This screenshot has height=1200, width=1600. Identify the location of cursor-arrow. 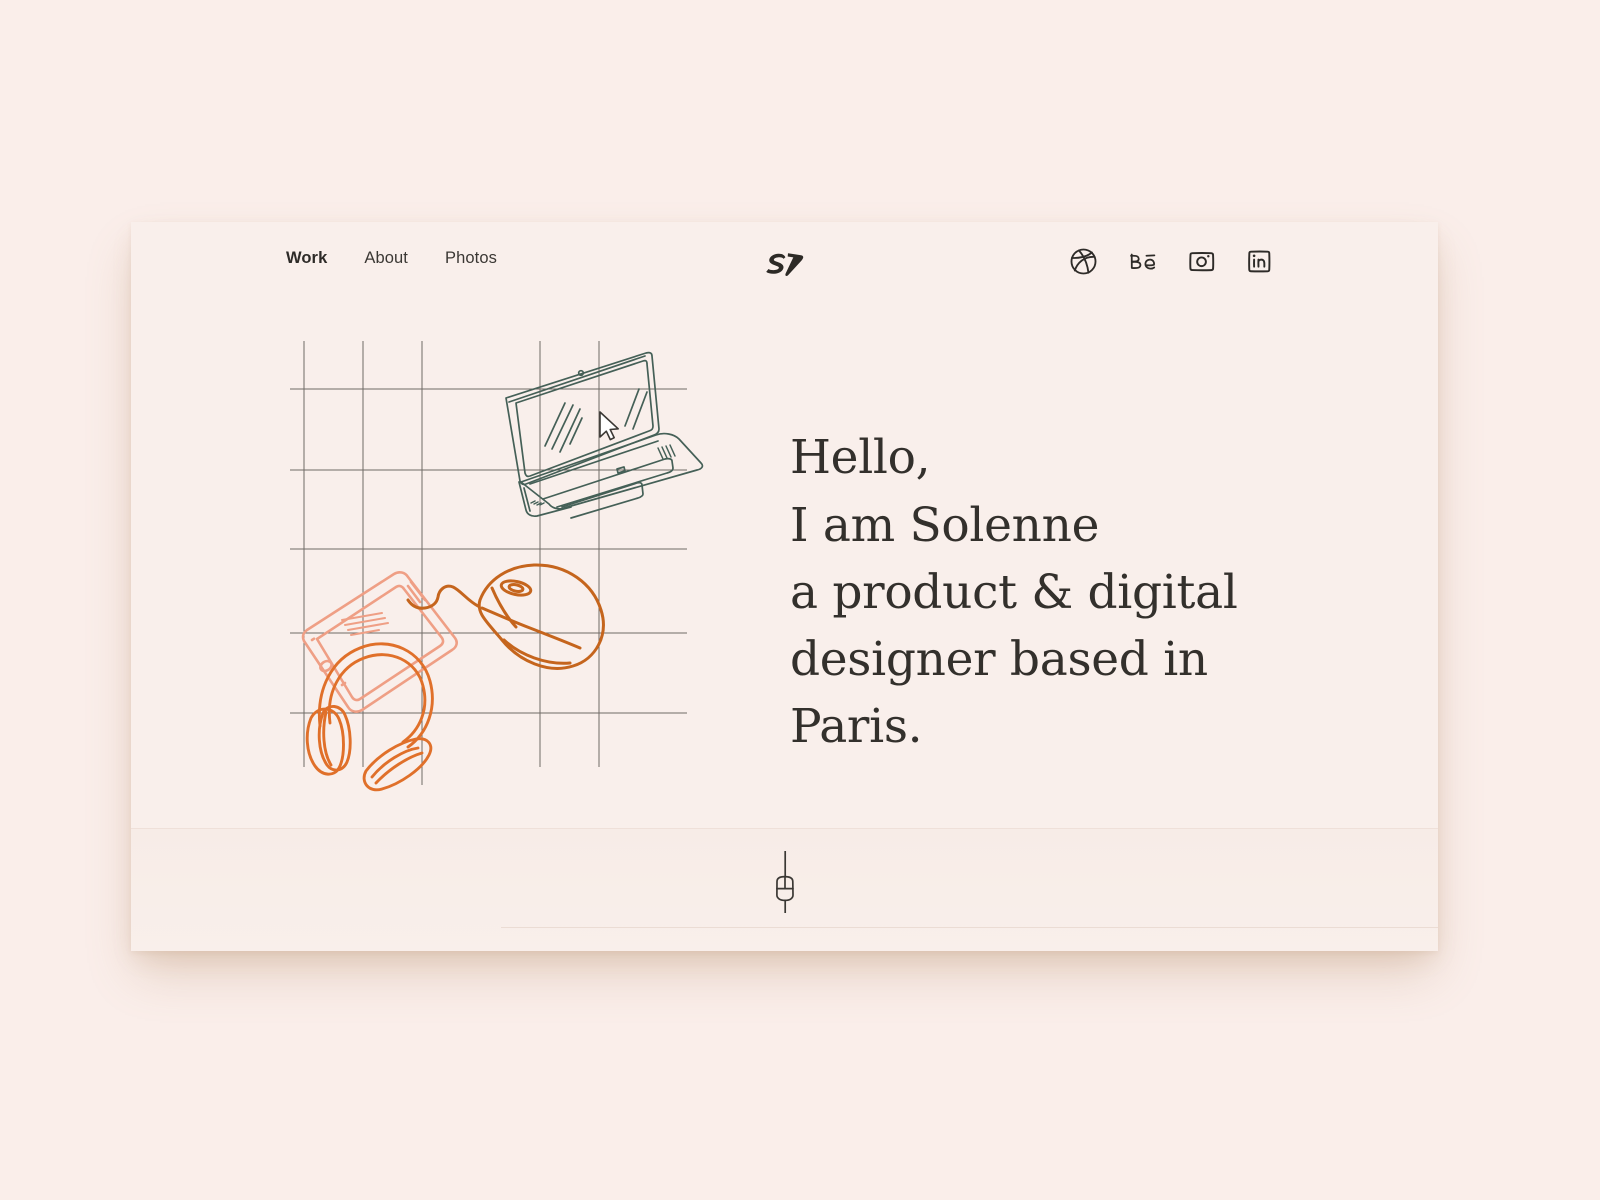
(609, 426).